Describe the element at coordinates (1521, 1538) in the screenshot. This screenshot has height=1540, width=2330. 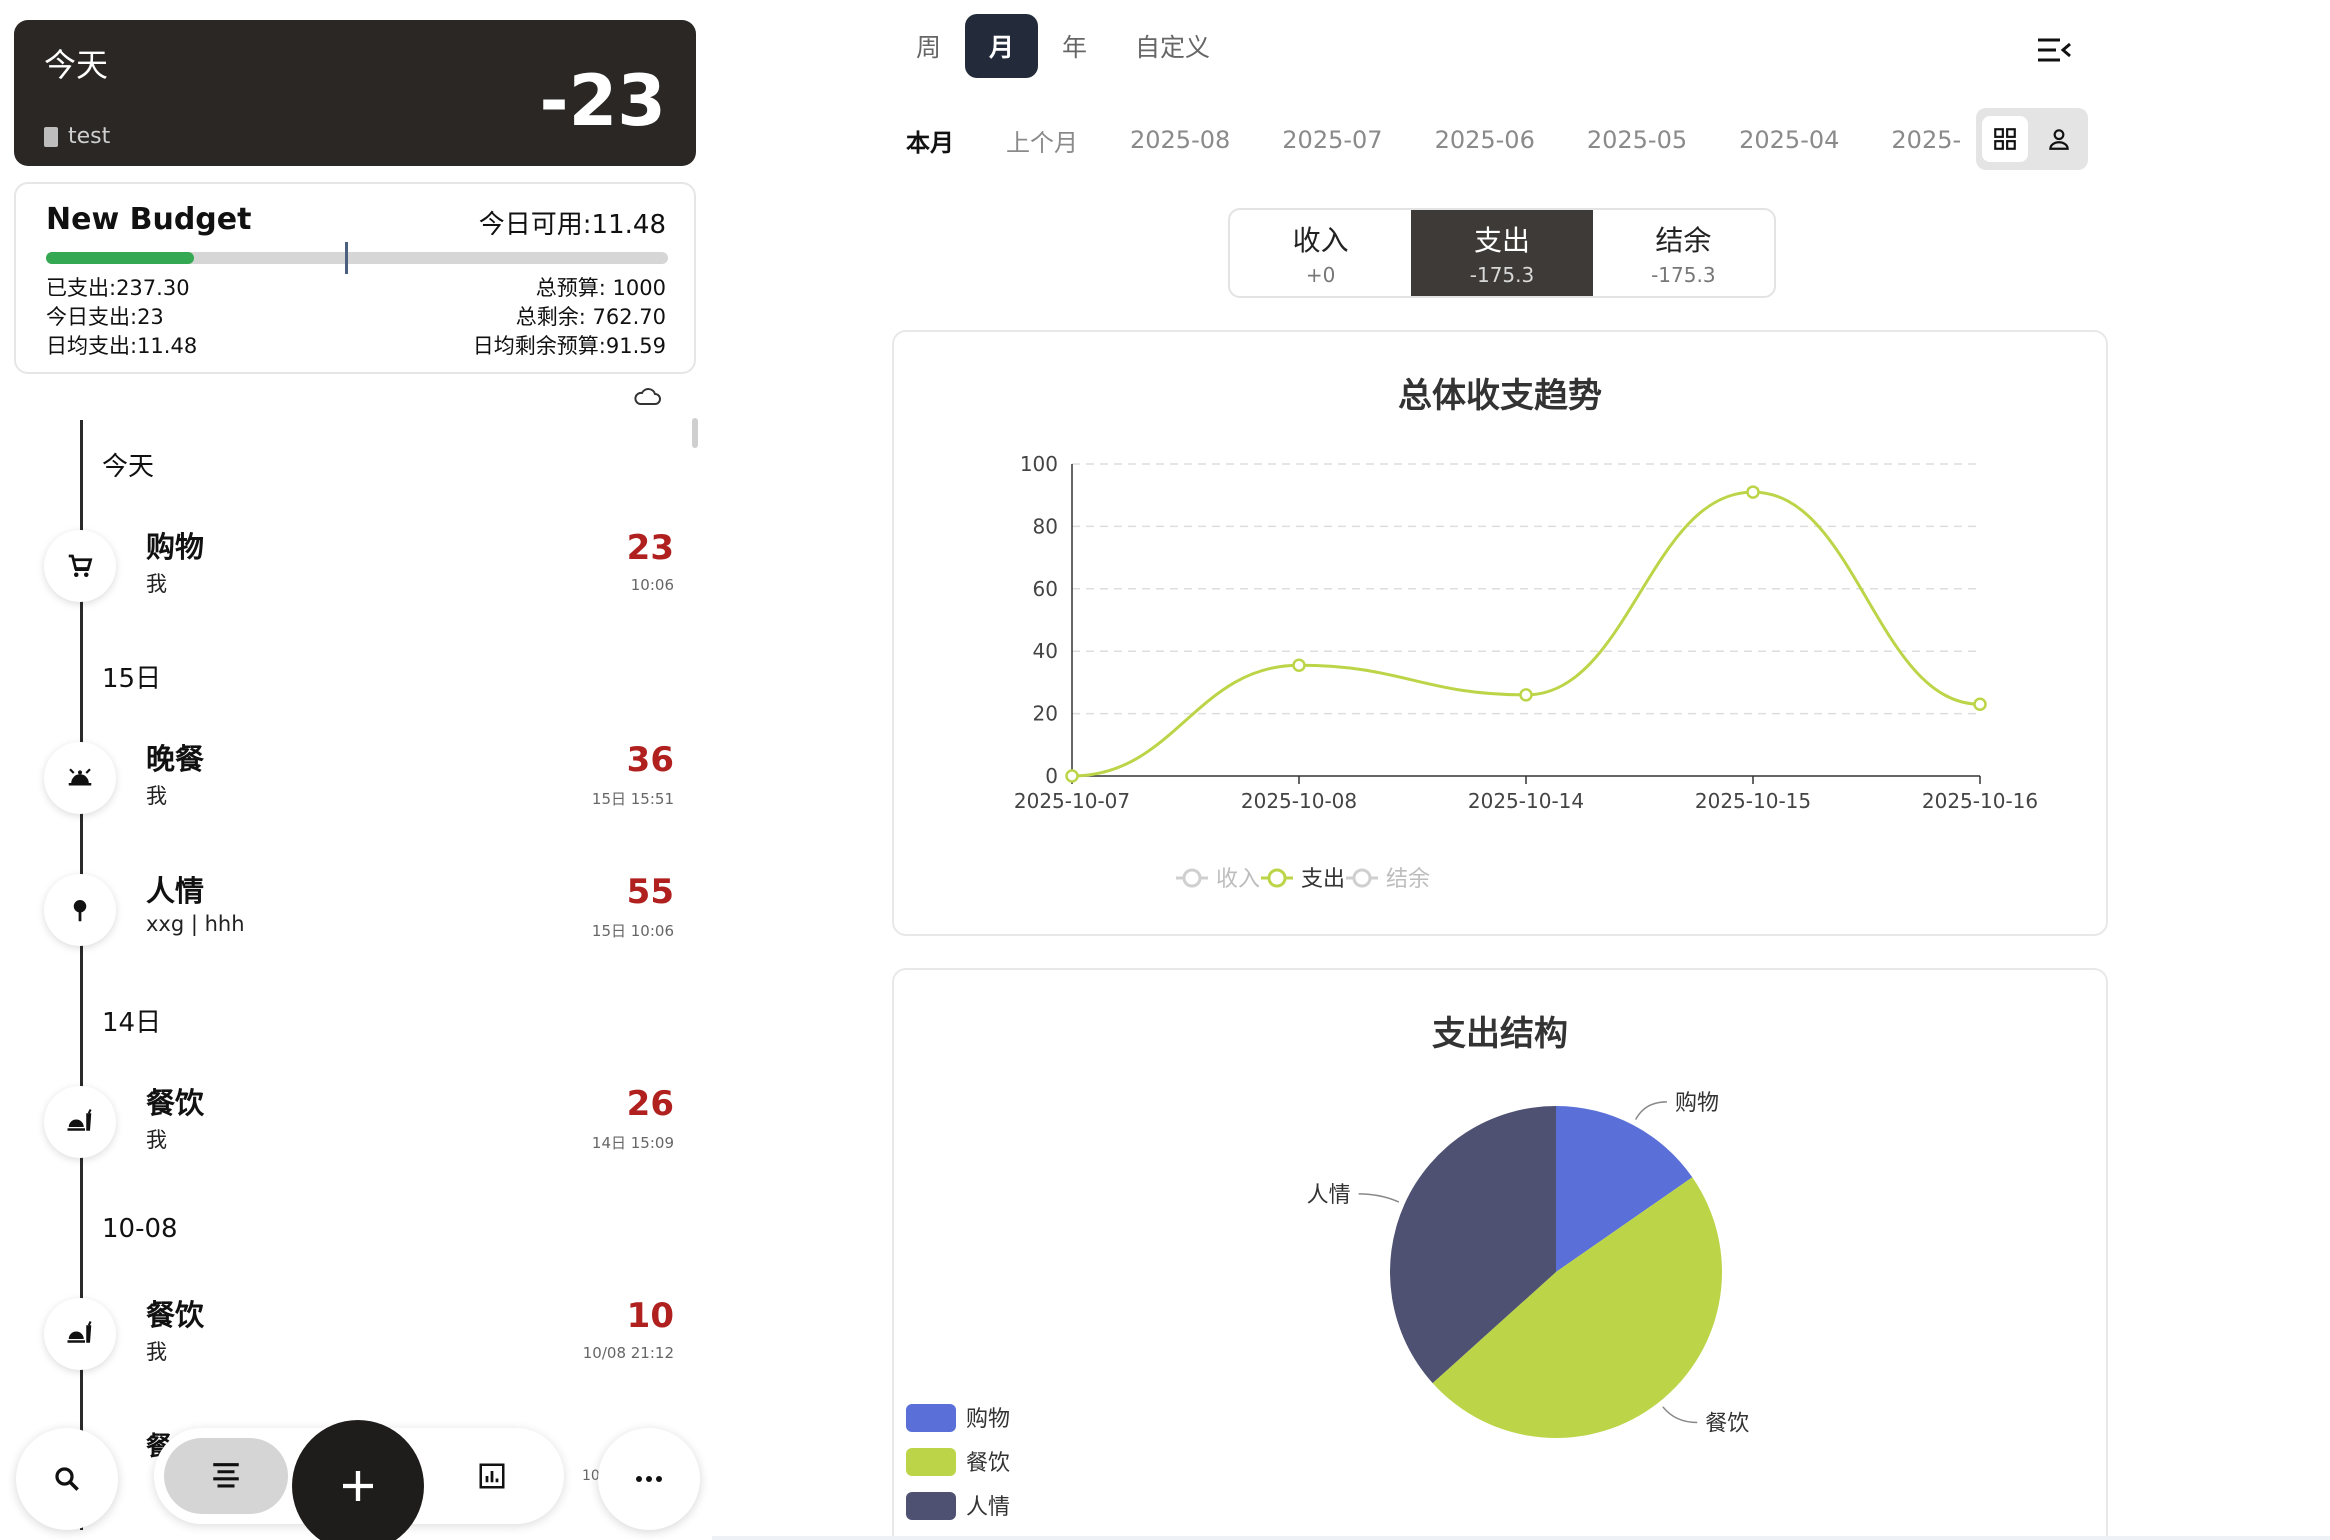
I see `bottom-strip` at that location.